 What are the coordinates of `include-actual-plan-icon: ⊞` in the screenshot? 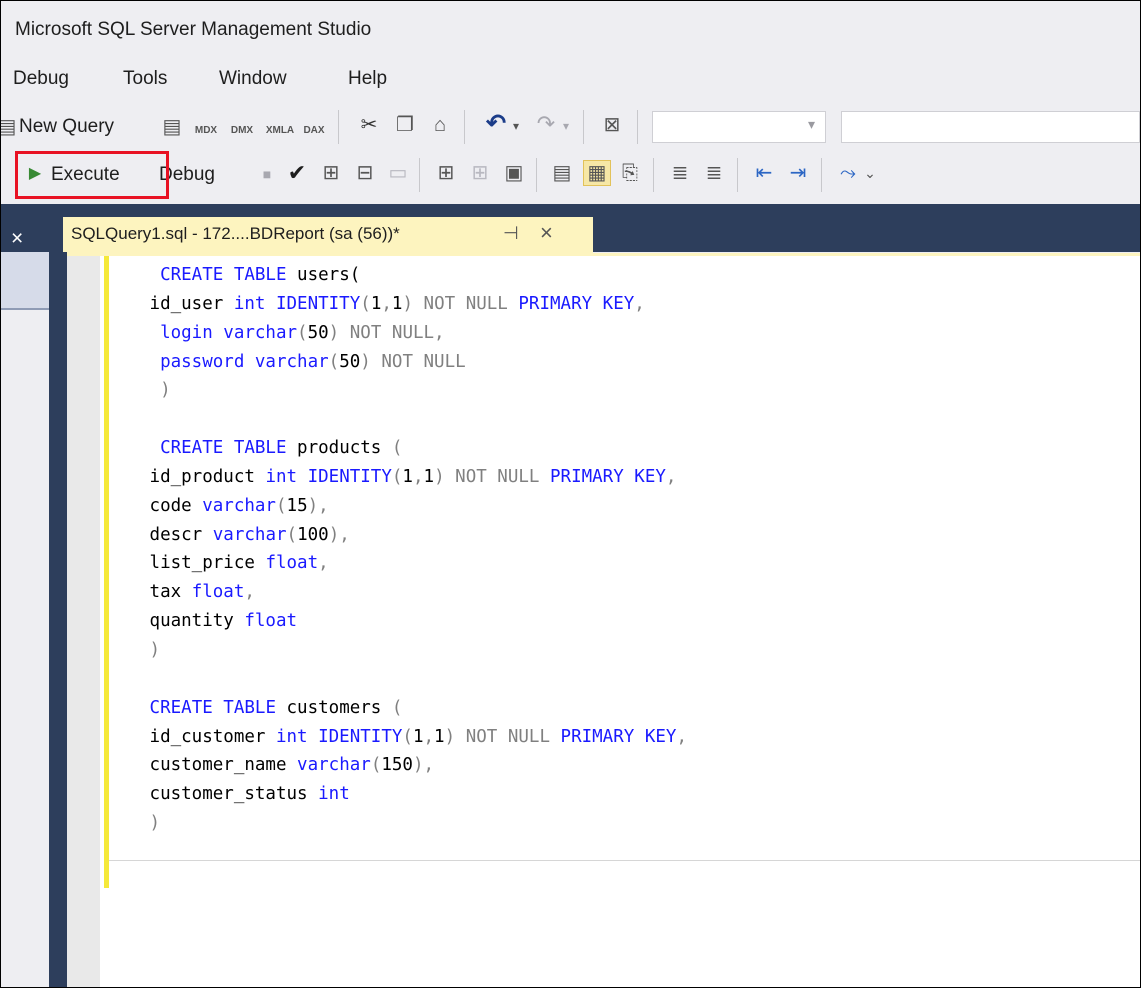 It's located at (480, 173).